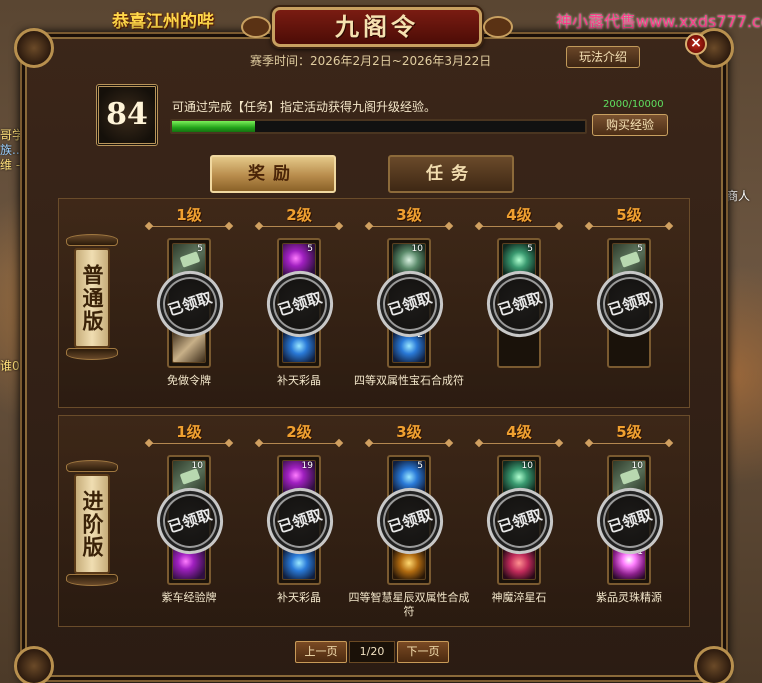  I want to click on normal-tier-lantern: 普通版, so click(92, 299).